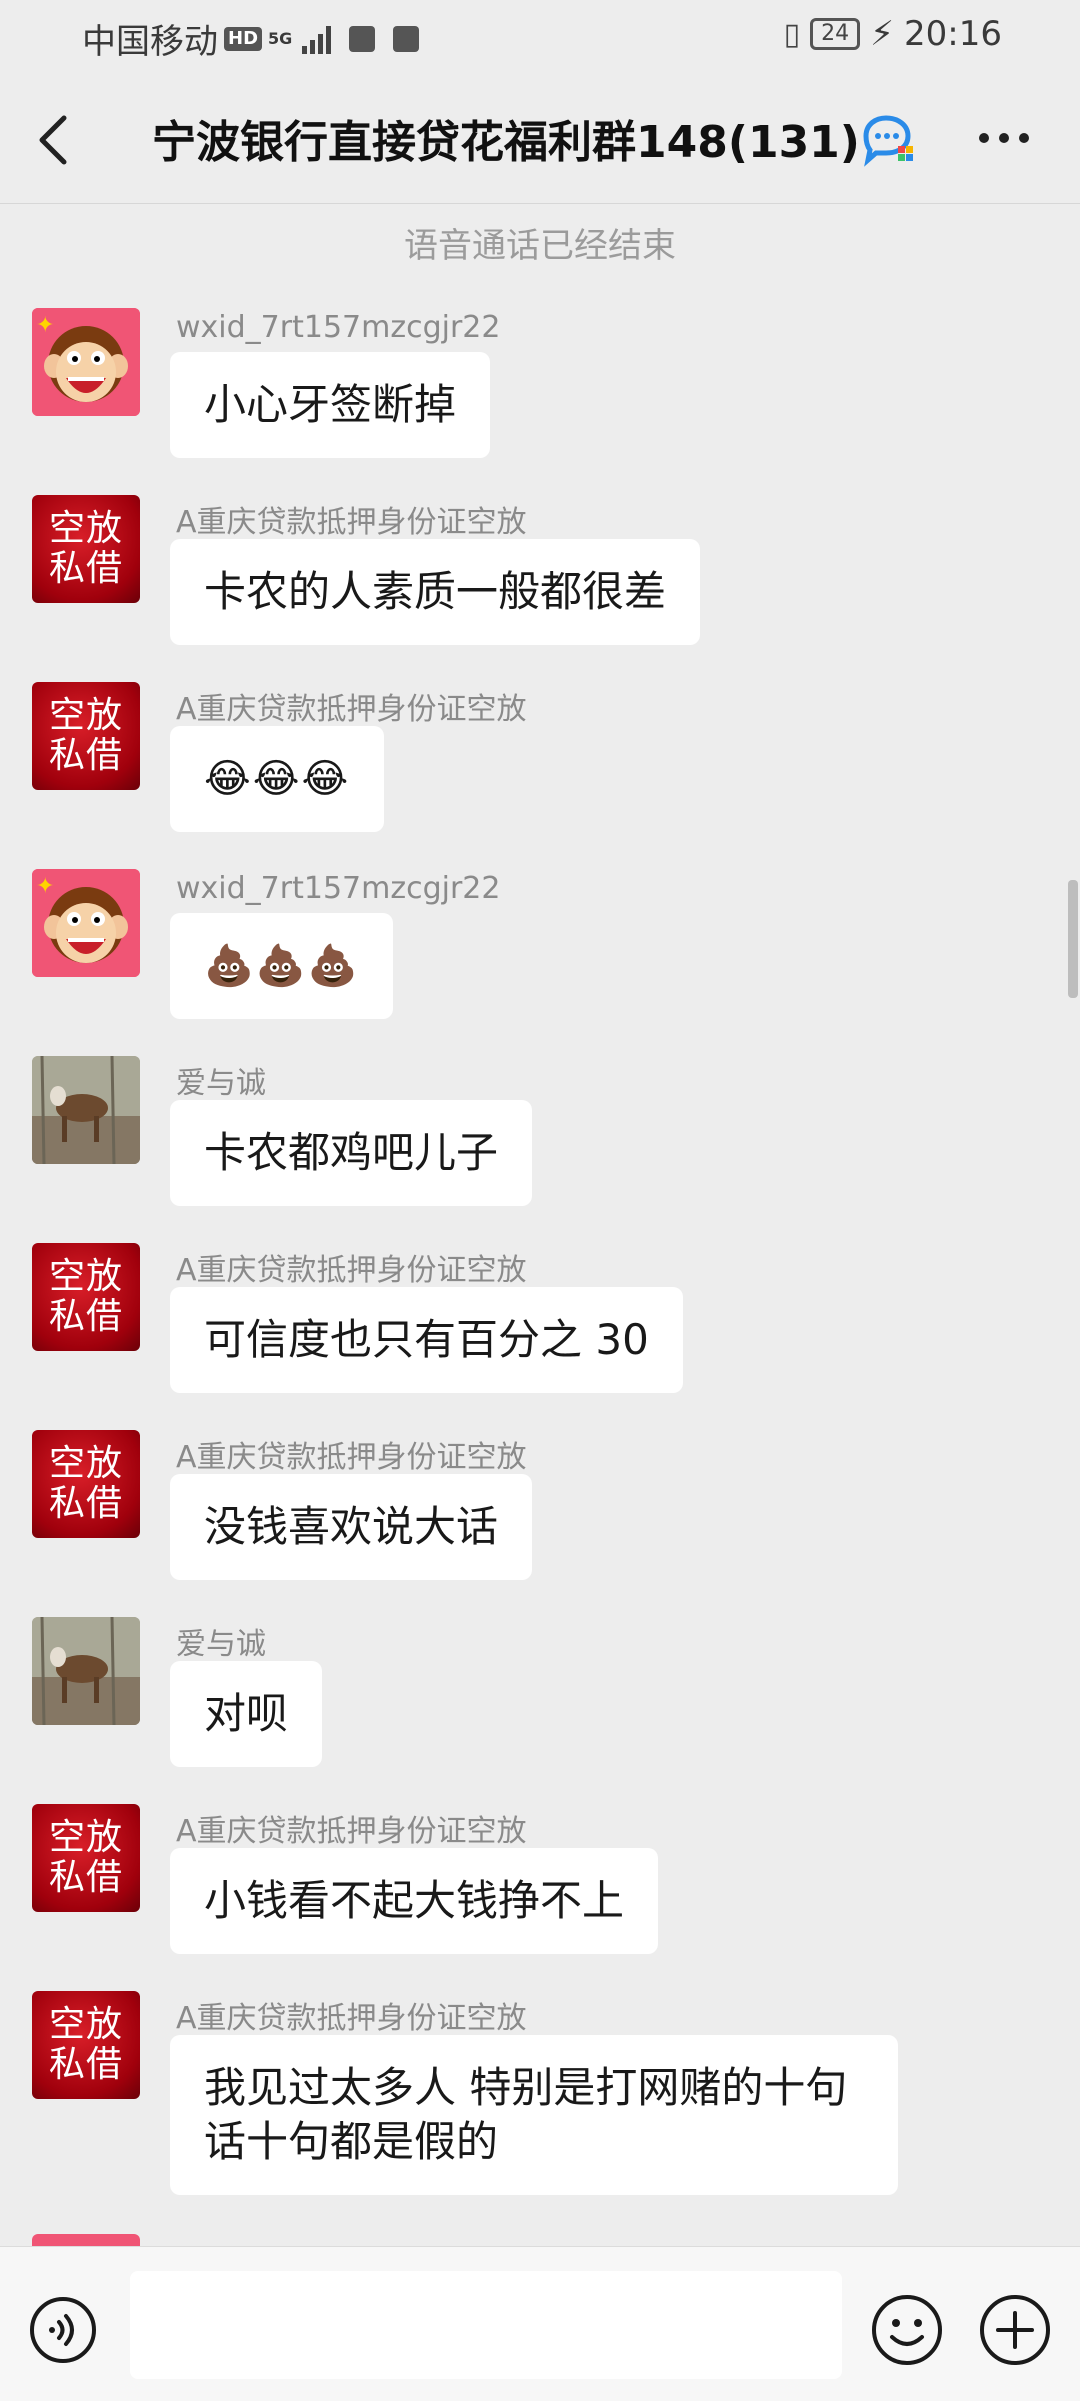  I want to click on avatar-partial, so click(86, 2240).